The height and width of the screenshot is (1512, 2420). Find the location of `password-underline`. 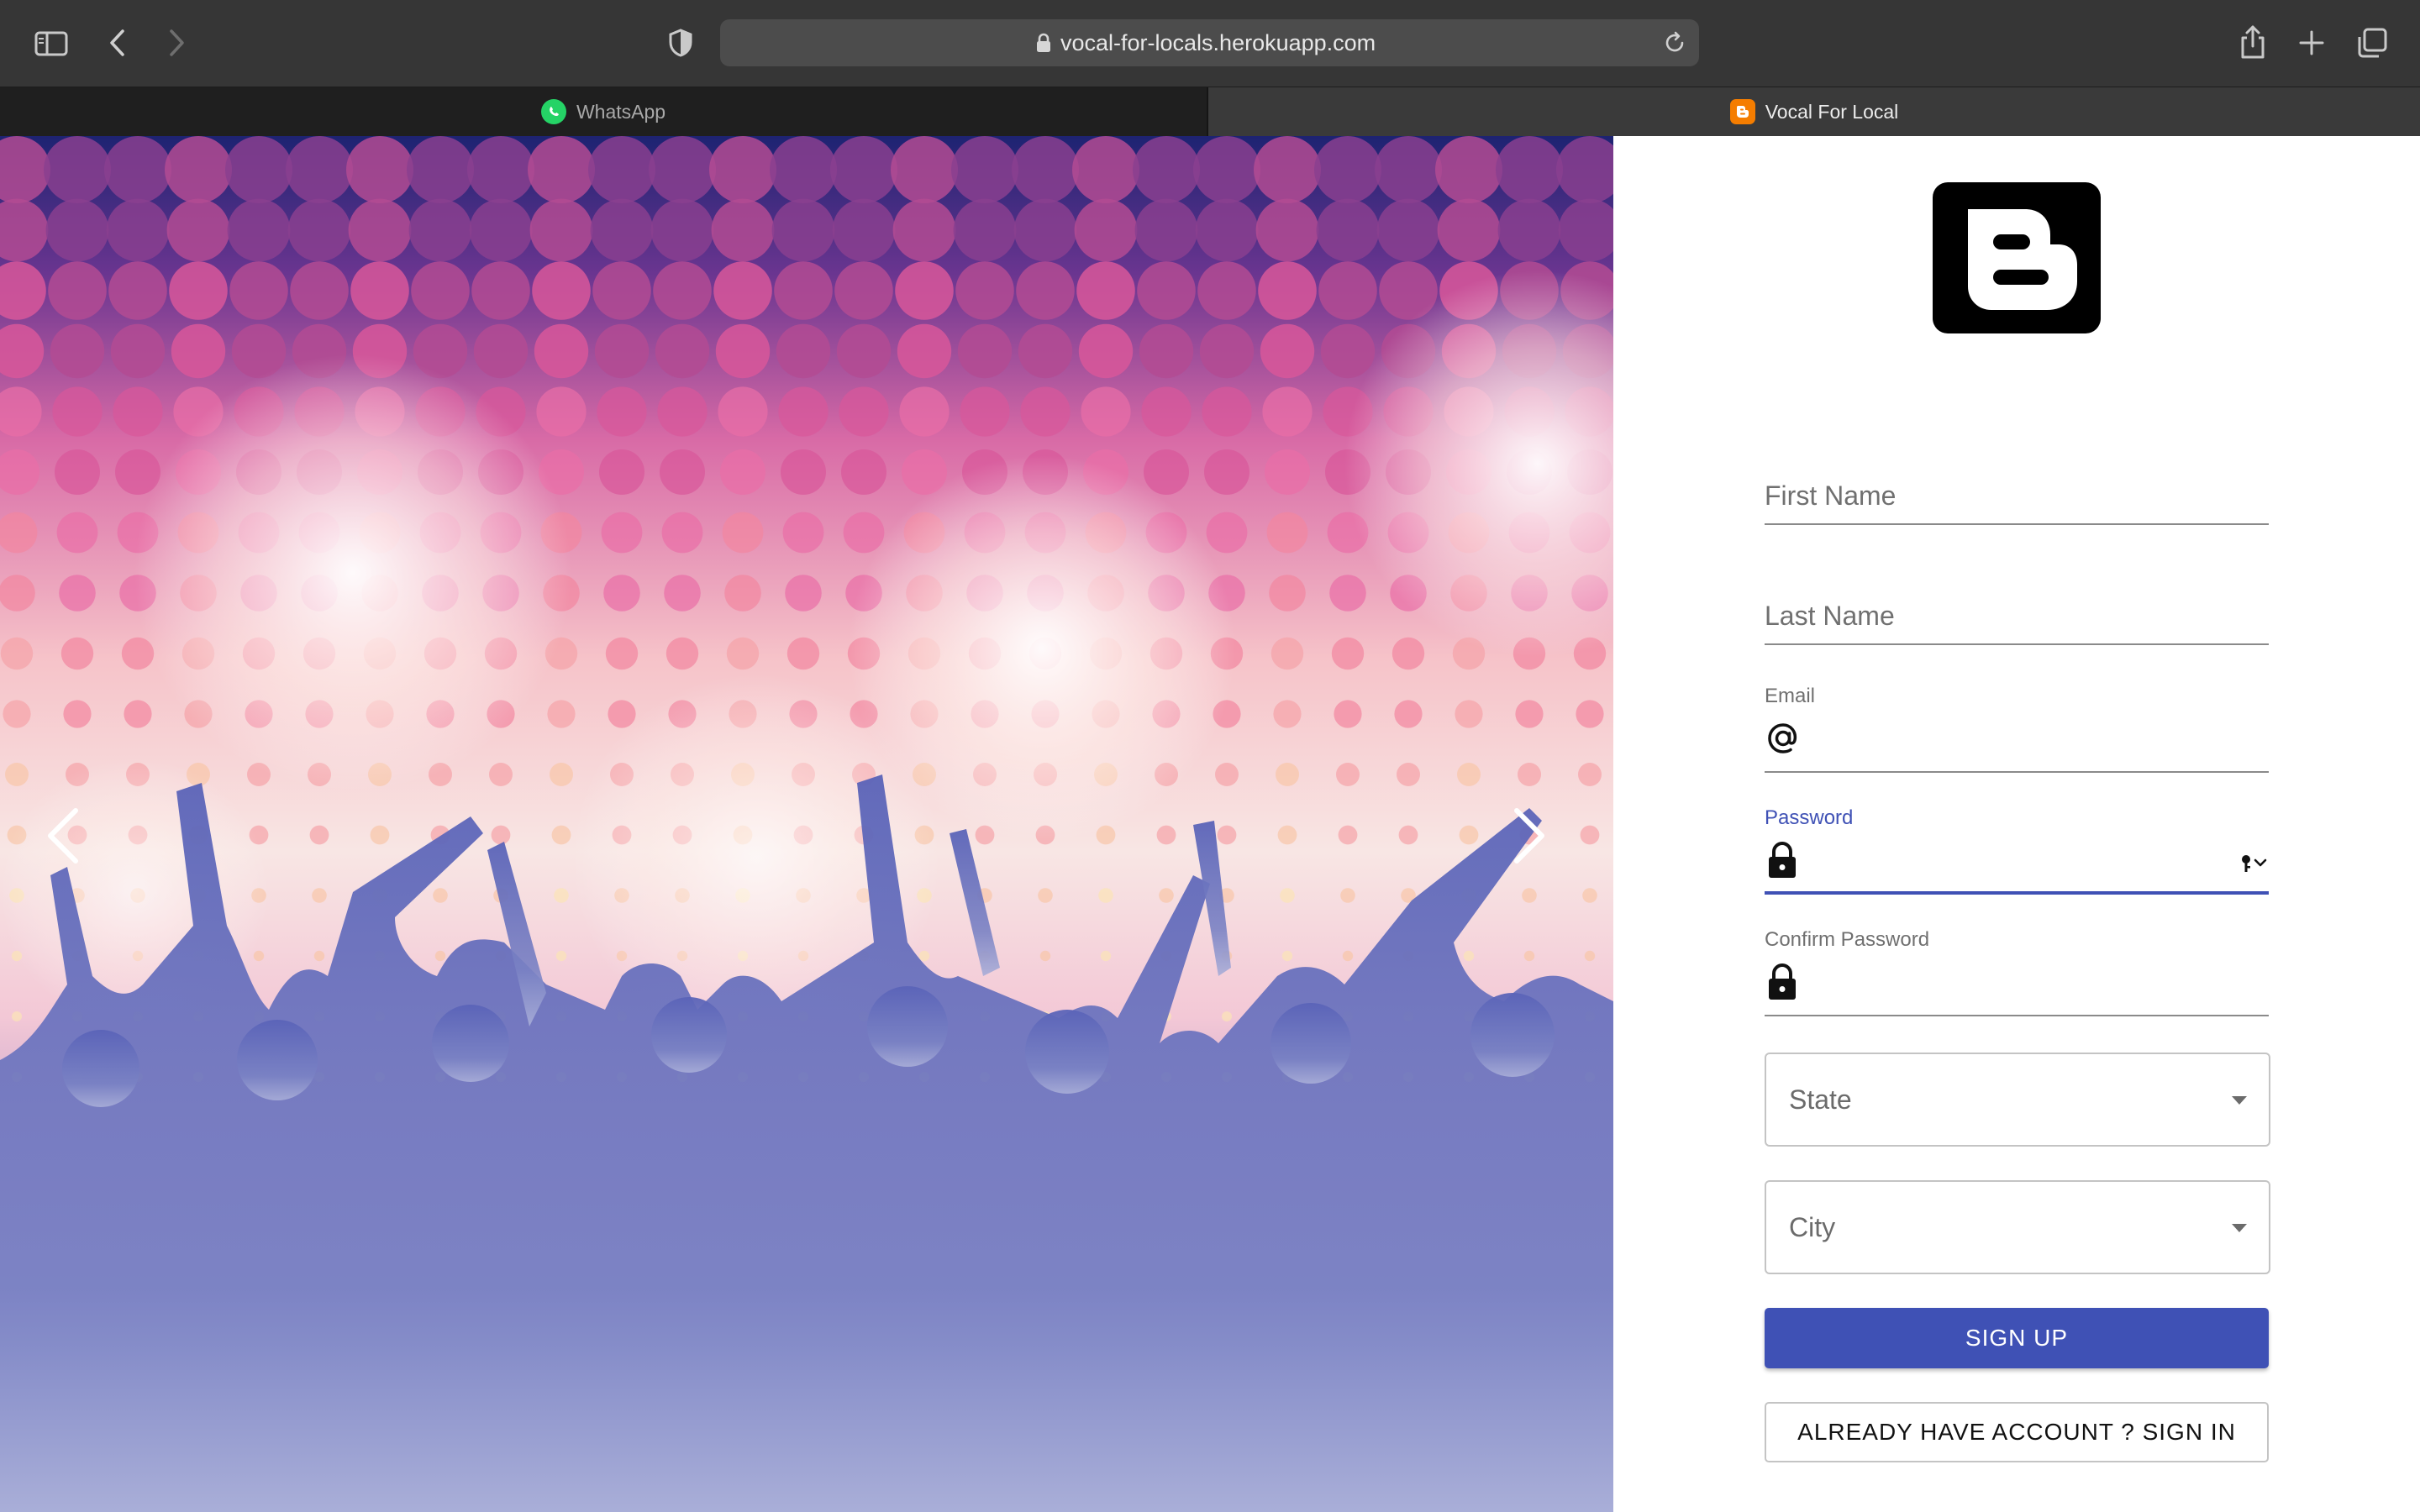

password-underline is located at coordinates (2017, 893).